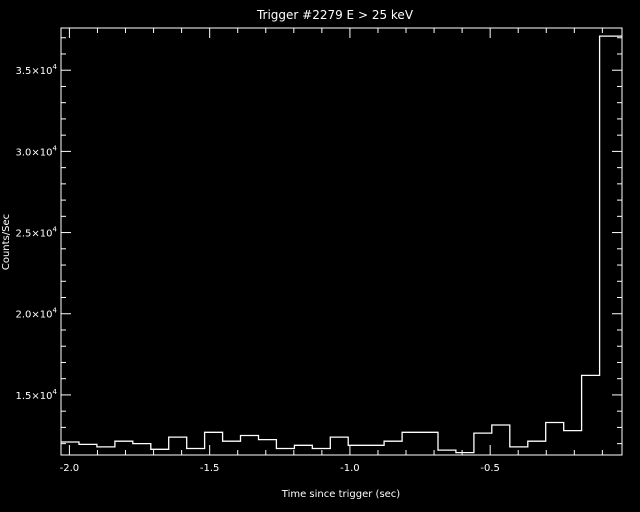  I want to click on chart-title: Trigger #2279 E > 25 keV, so click(335, 15).